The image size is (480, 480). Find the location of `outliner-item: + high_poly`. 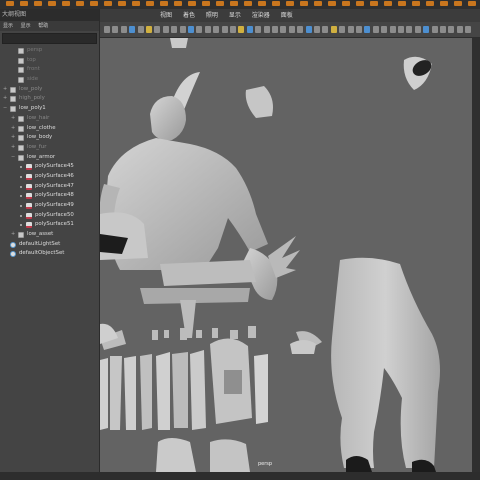

outliner-item: + high_poly is located at coordinates (49, 99).